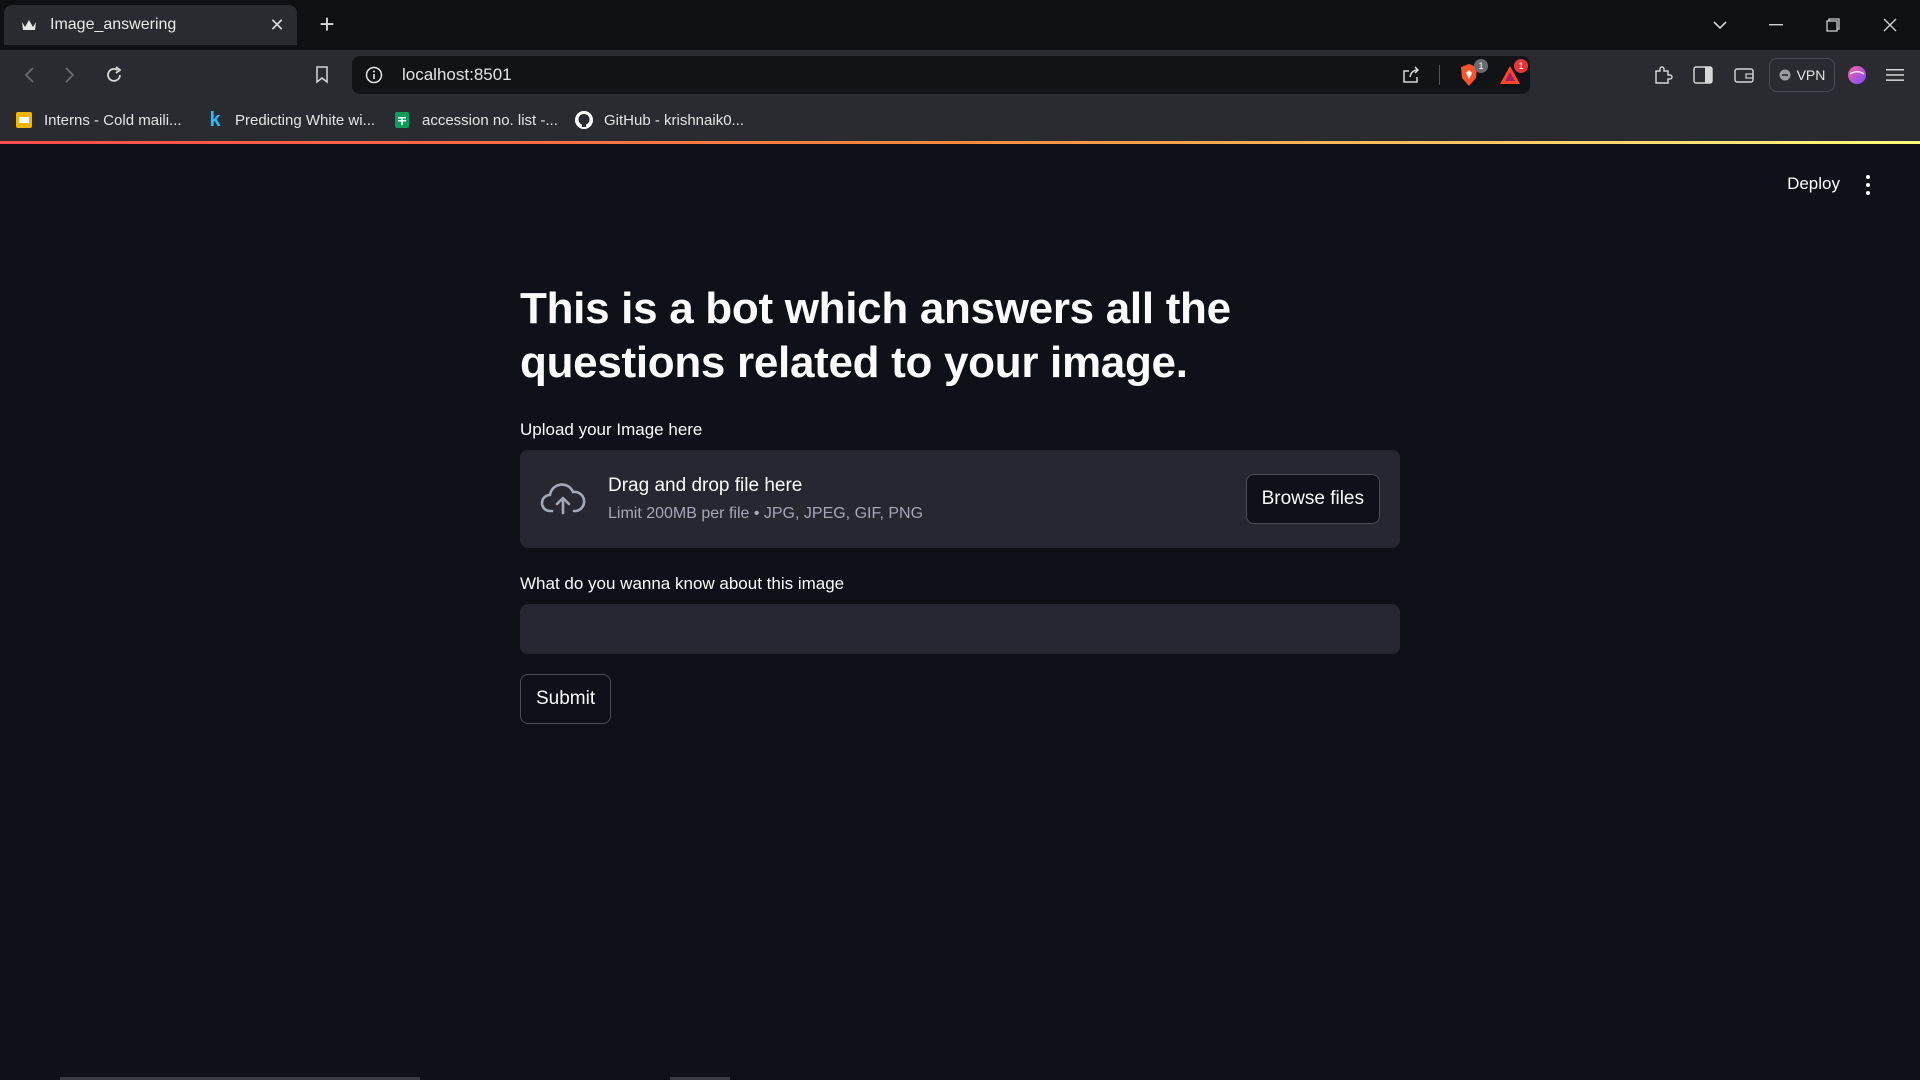 The image size is (1920, 1080). What do you see at coordinates (1890, 25) in the screenshot?
I see `close-window-icon` at bounding box center [1890, 25].